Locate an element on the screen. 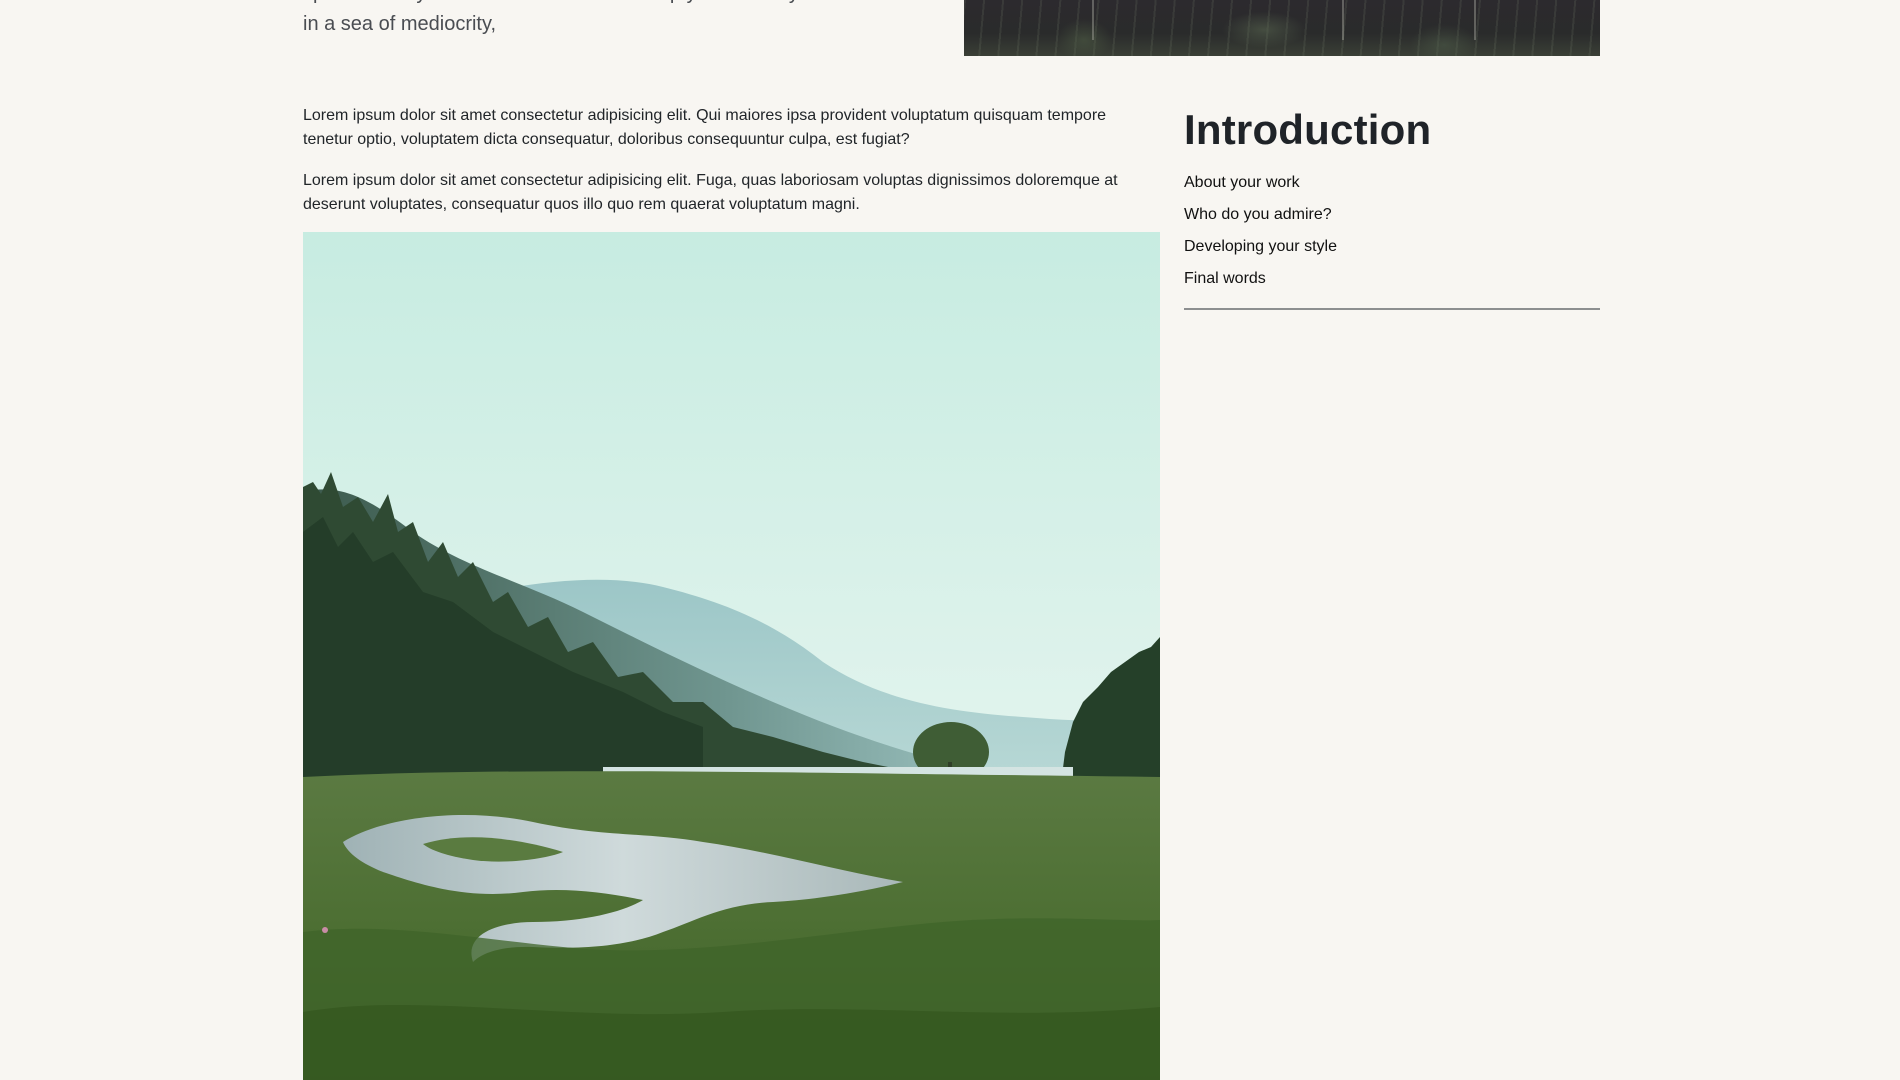 This screenshot has height=1080, width=1900. toc-item: Final words is located at coordinates (1392, 279).